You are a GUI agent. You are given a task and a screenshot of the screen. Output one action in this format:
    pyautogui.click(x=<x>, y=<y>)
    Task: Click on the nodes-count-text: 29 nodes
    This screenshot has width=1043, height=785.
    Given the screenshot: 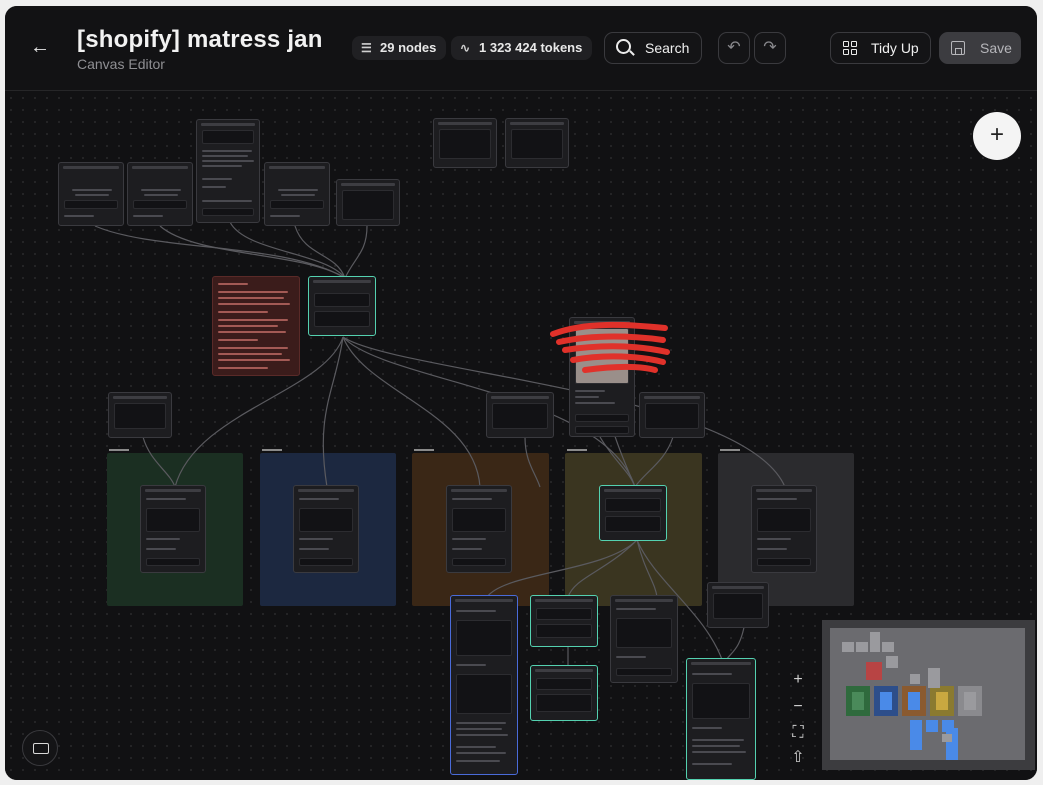 What is the action you would take?
    pyautogui.click(x=408, y=47)
    